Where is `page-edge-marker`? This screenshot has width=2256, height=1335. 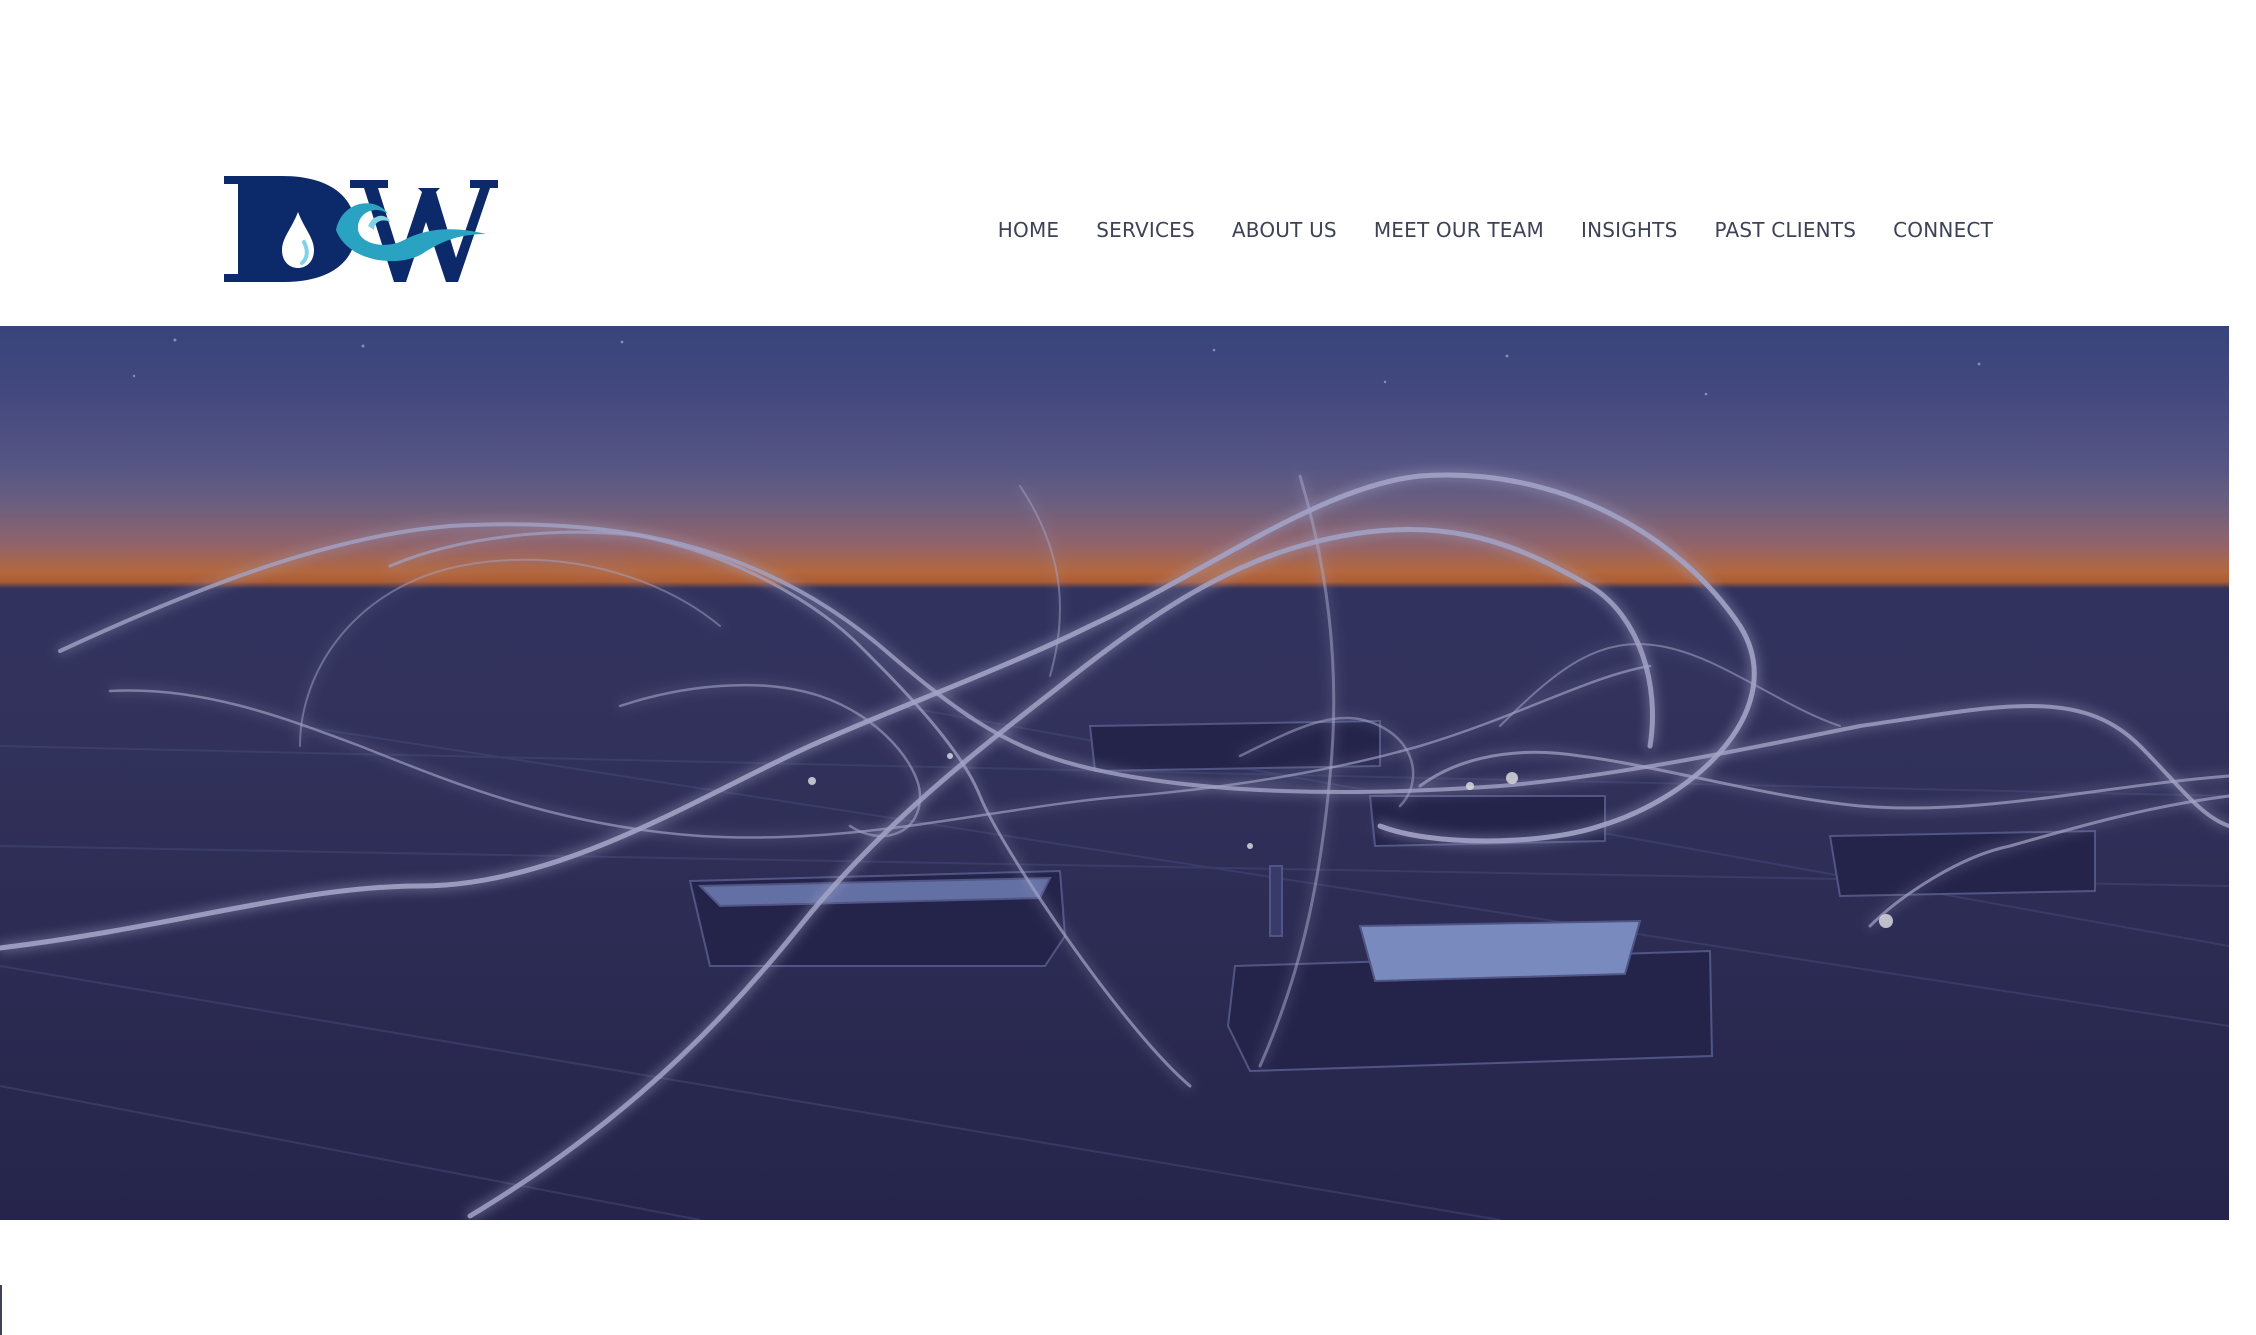
page-edge-marker is located at coordinates (1, 1310).